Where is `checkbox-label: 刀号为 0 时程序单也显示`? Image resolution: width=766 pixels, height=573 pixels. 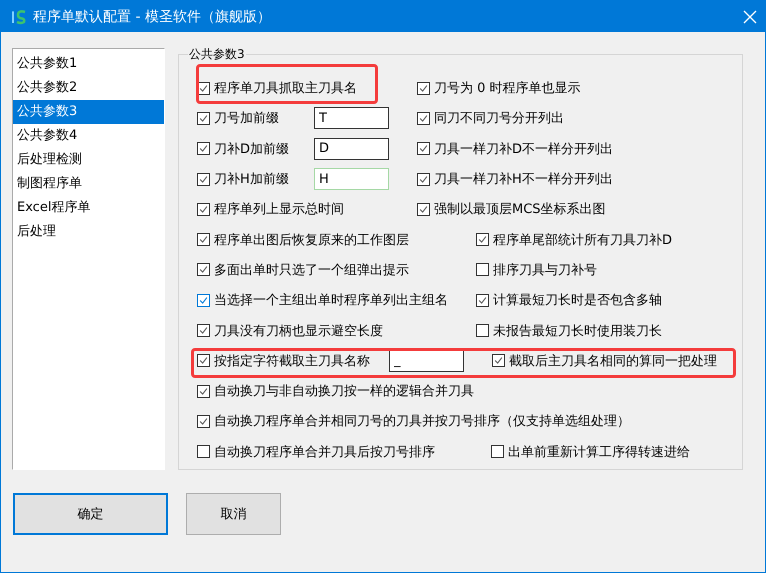
checkbox-label: 刀号为 0 时程序单也显示 is located at coordinates (507, 89).